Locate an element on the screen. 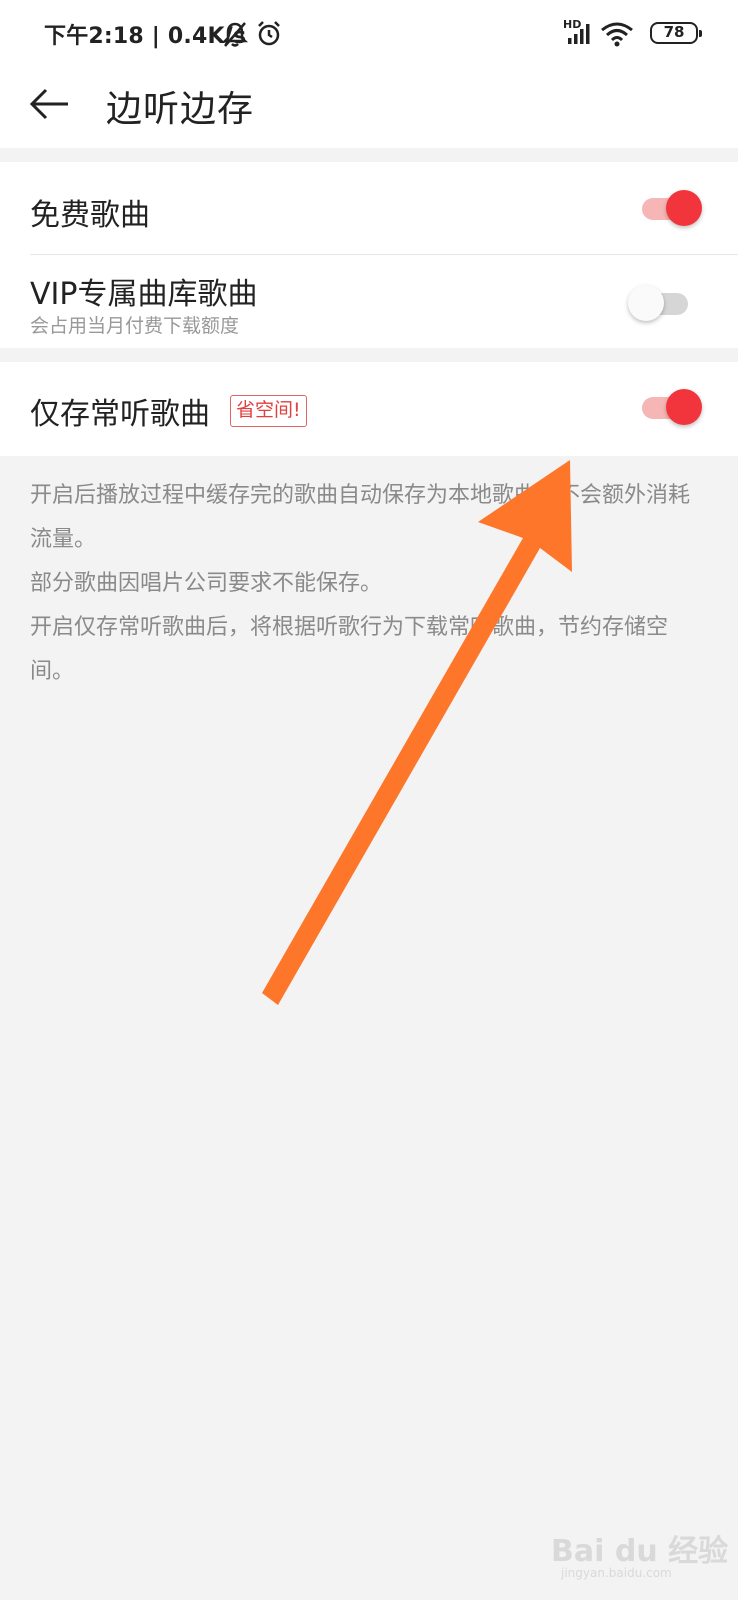 This screenshot has height=1600, width=738. vip-songs-row: VIP专属曲库歌曲 会占用当月付费下载额度 is located at coordinates (369, 301).